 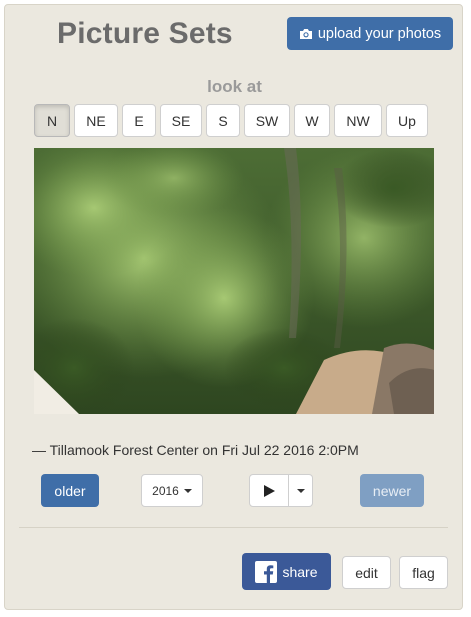 I want to click on slideshow-controls, so click(x=281, y=490).